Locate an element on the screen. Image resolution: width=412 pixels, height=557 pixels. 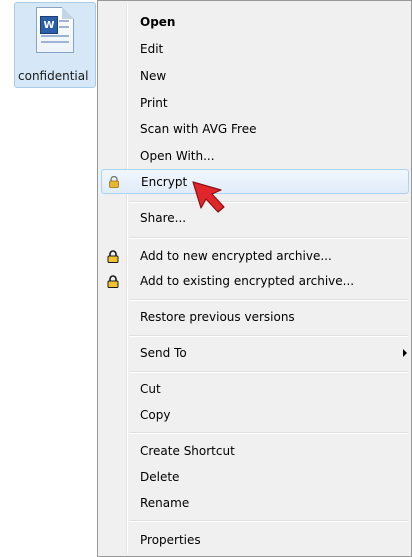
menu-item-label: Send To is located at coordinates (163, 353).